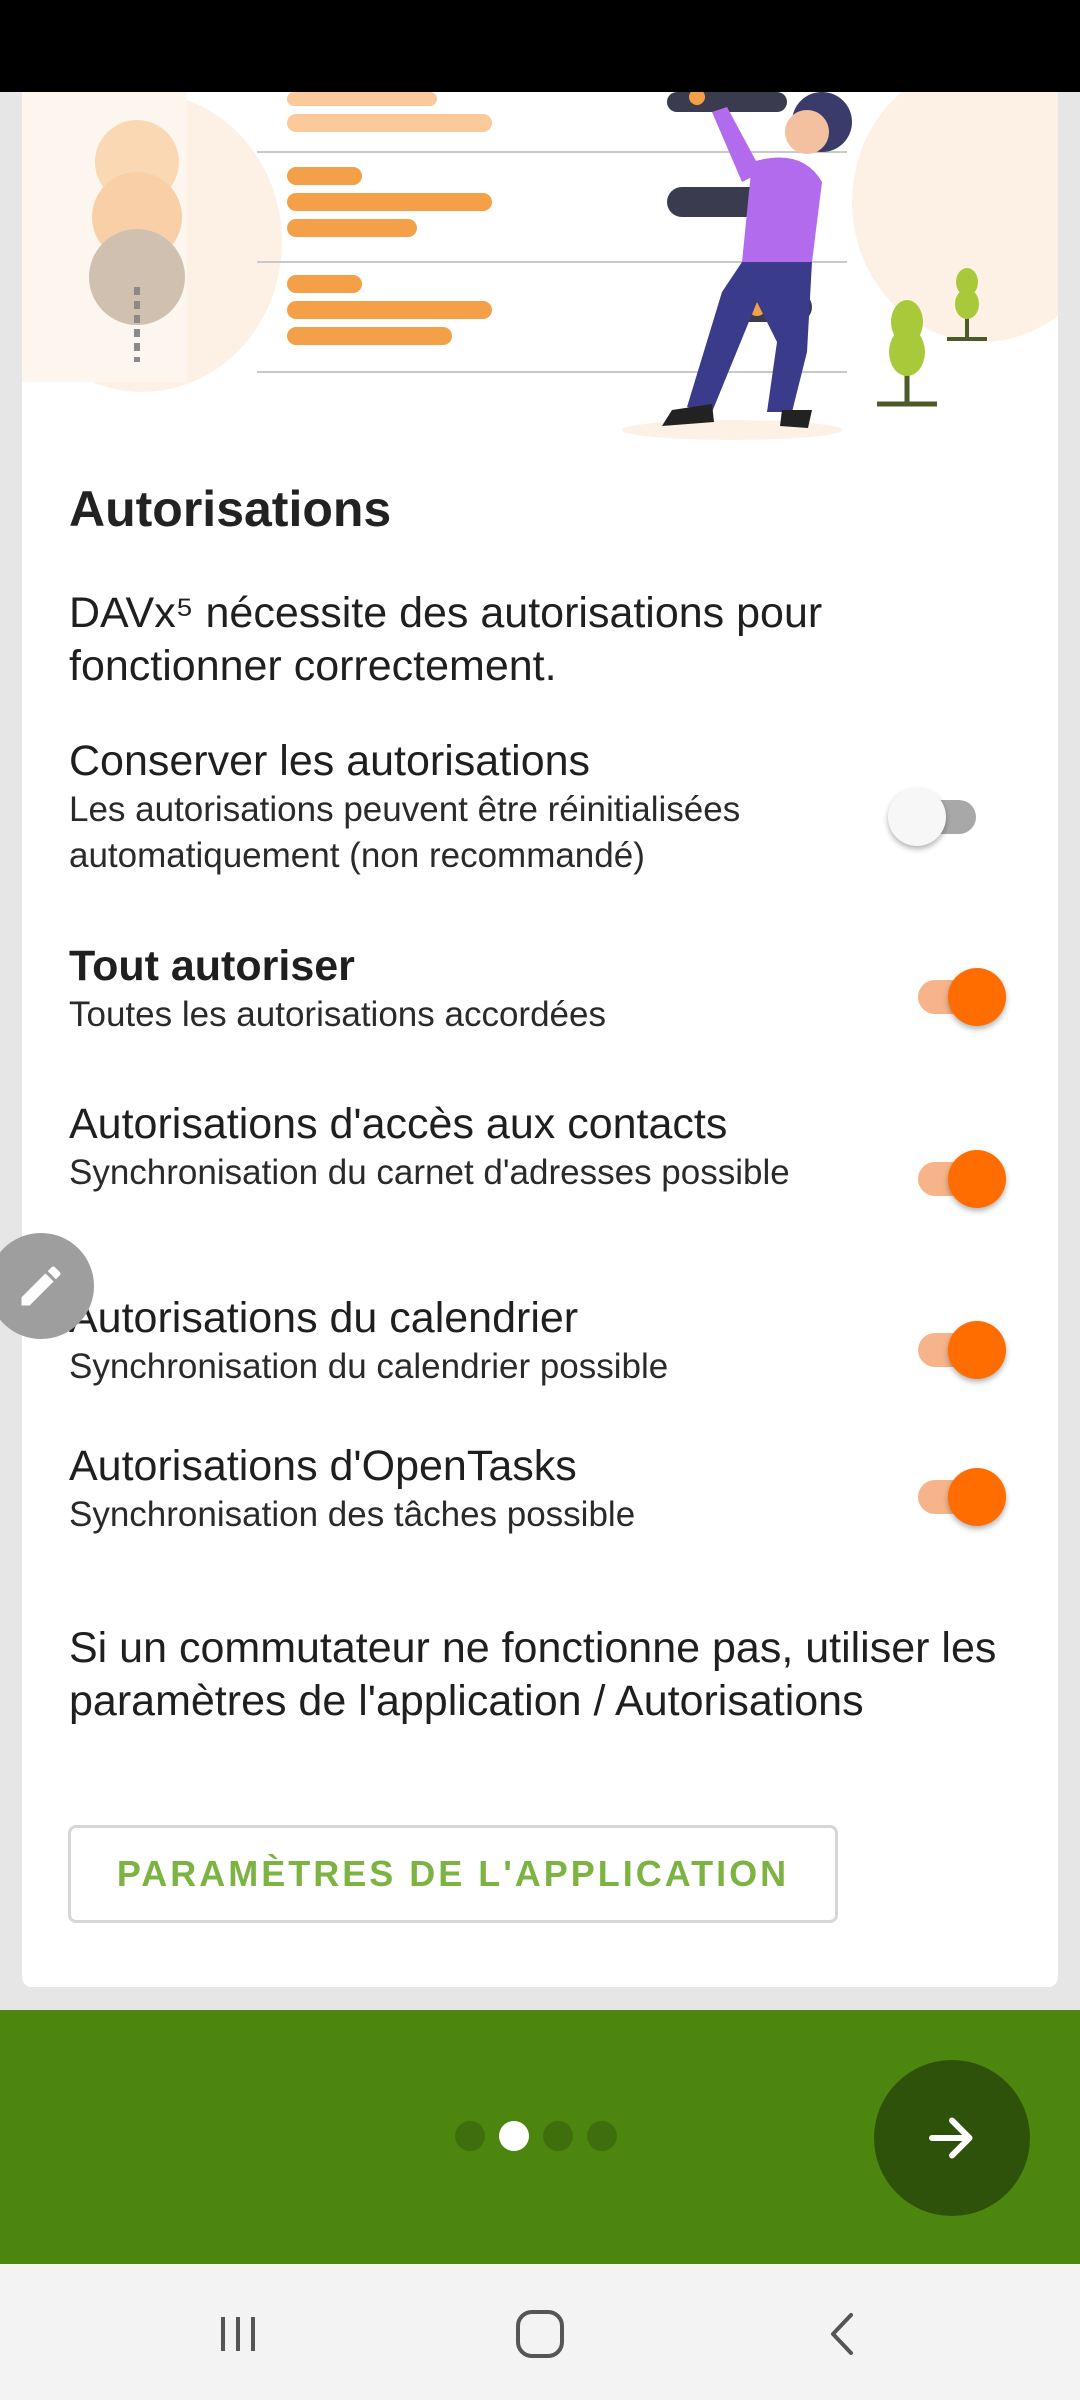 The height and width of the screenshot is (2400, 1080). I want to click on recents-icon, so click(238, 2334).